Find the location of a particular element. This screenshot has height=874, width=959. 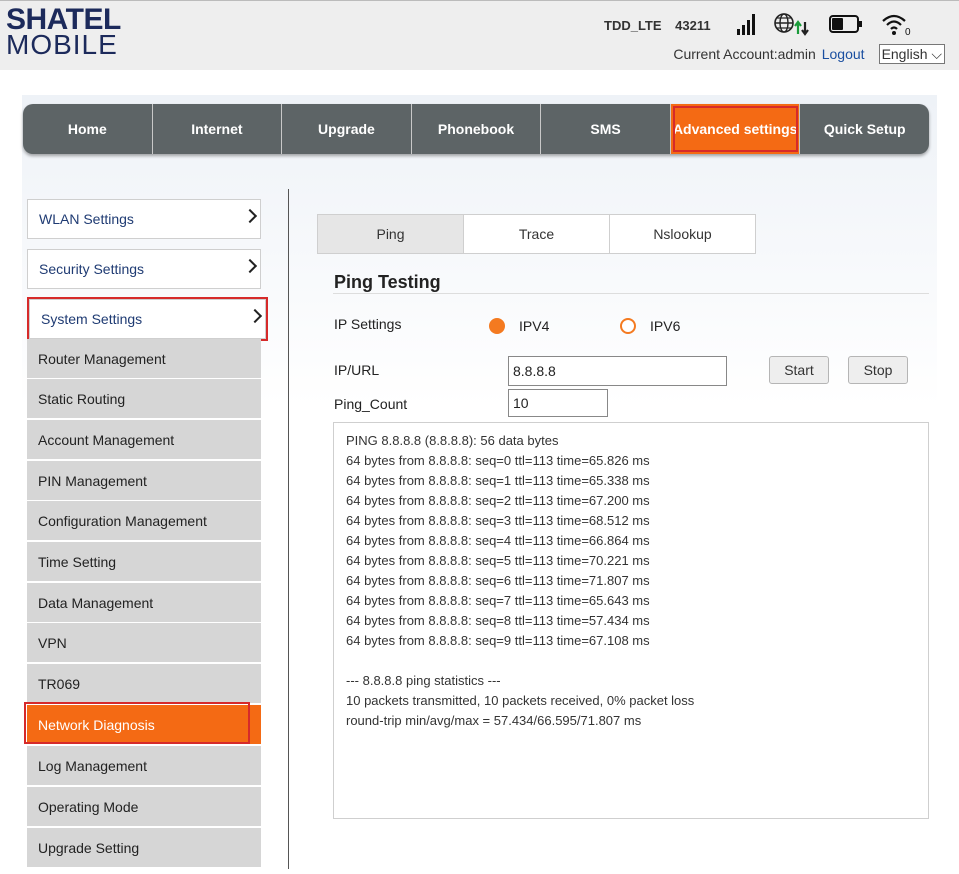

sidebar-item-data-management: Data Management is located at coordinates (144, 603).